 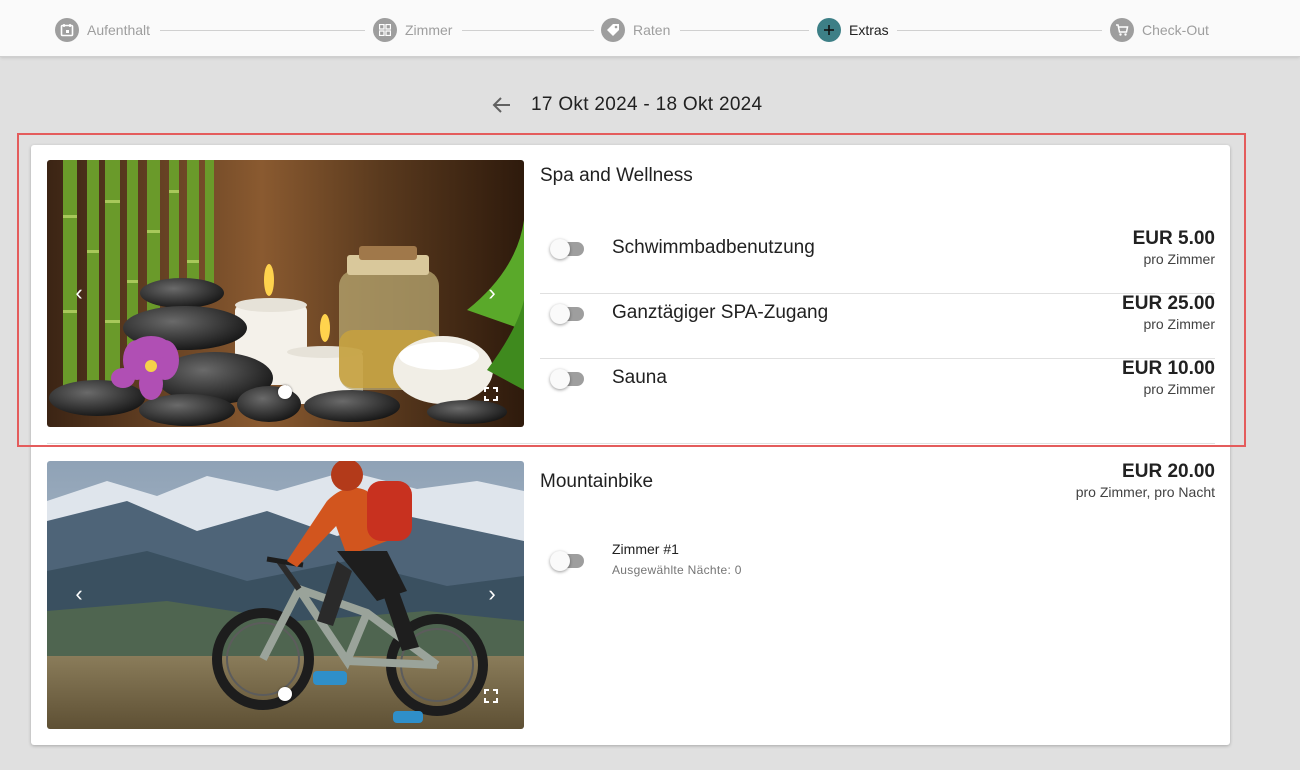 What do you see at coordinates (877, 390) in the screenshot?
I see `spa-option-row: Sauna EUR 10.00 pro Zimmer` at bounding box center [877, 390].